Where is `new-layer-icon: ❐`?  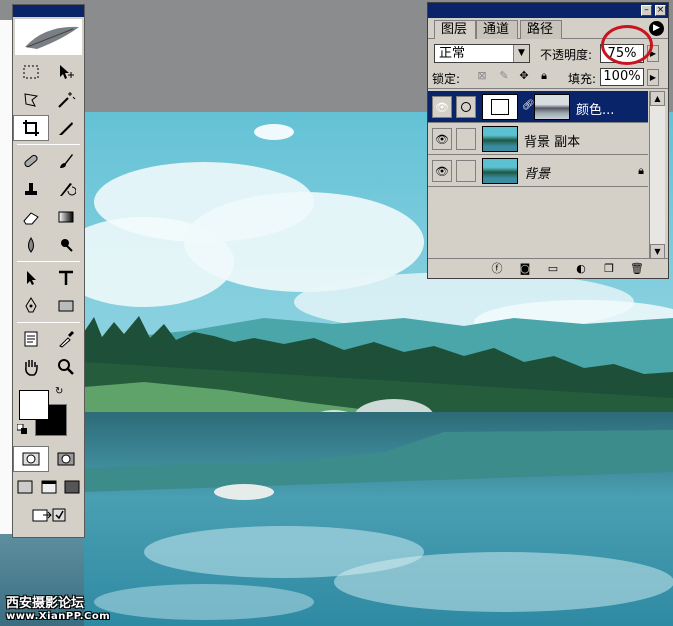 new-layer-icon: ❐ is located at coordinates (609, 269).